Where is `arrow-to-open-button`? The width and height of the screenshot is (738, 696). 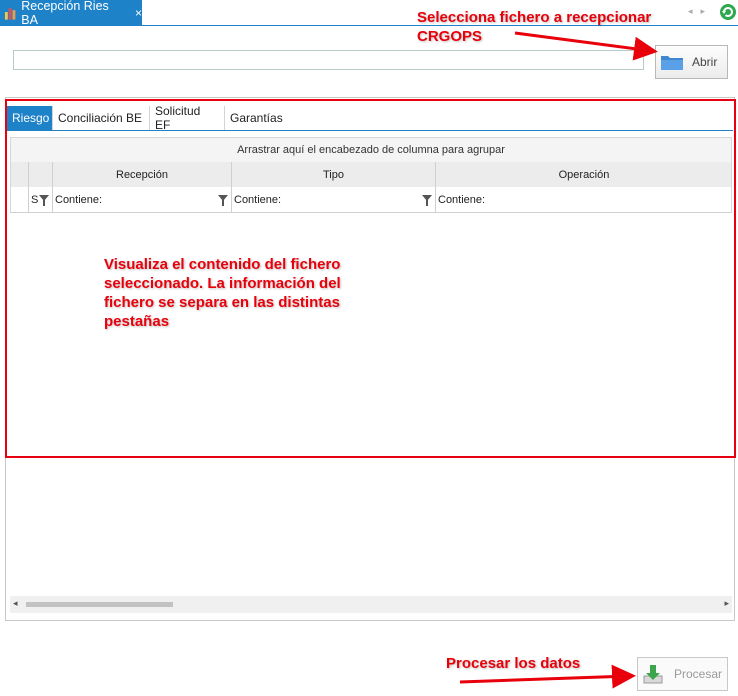
arrow-to-open-button is located at coordinates (586, 46).